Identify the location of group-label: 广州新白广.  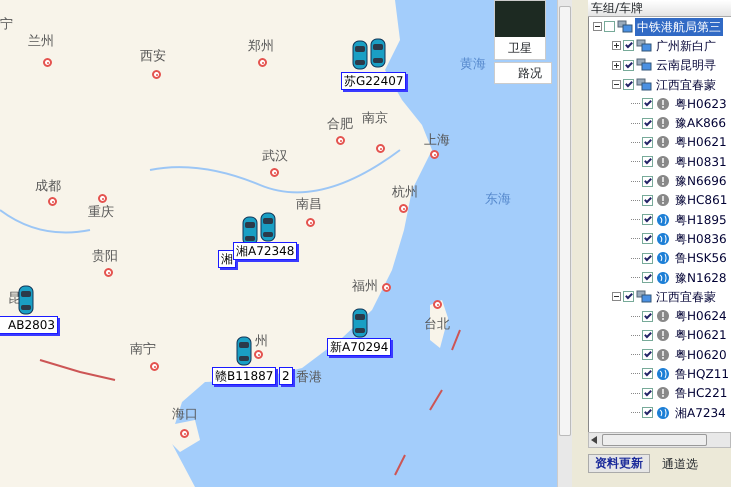
(686, 45).